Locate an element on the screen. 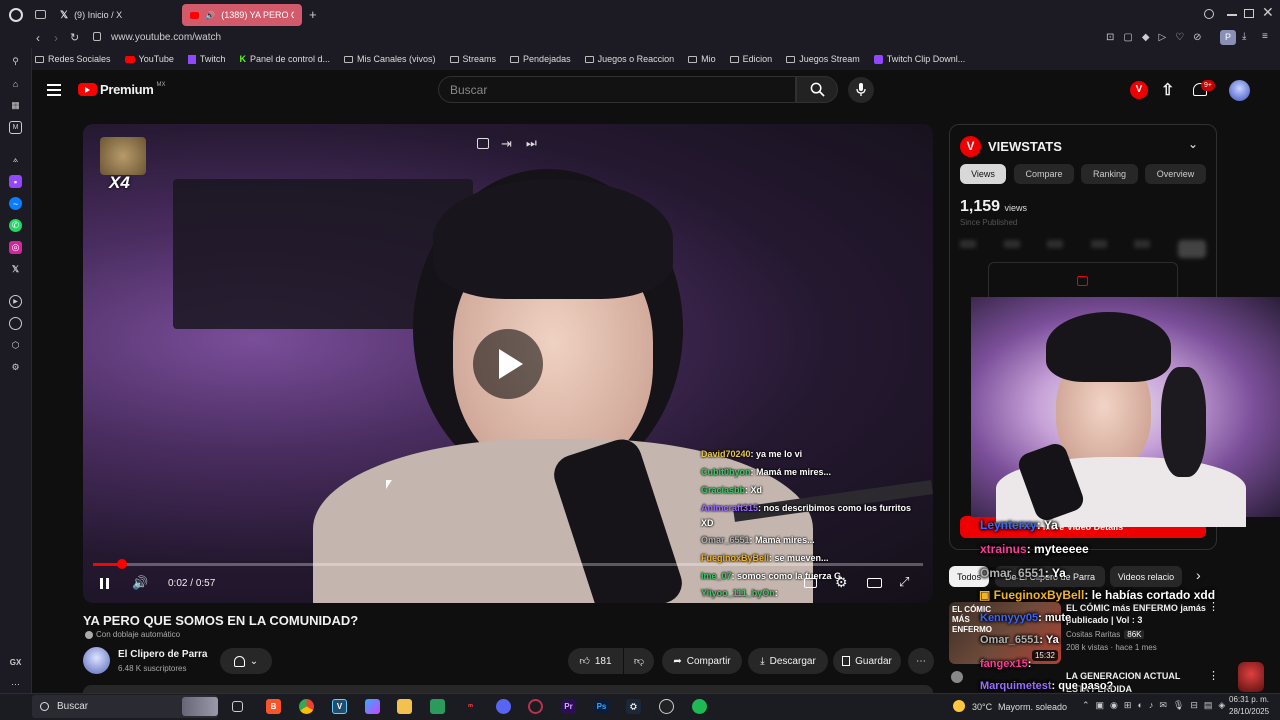 The width and height of the screenshot is (1280, 720). aria-icon: ⚲ is located at coordinates (15, 61).